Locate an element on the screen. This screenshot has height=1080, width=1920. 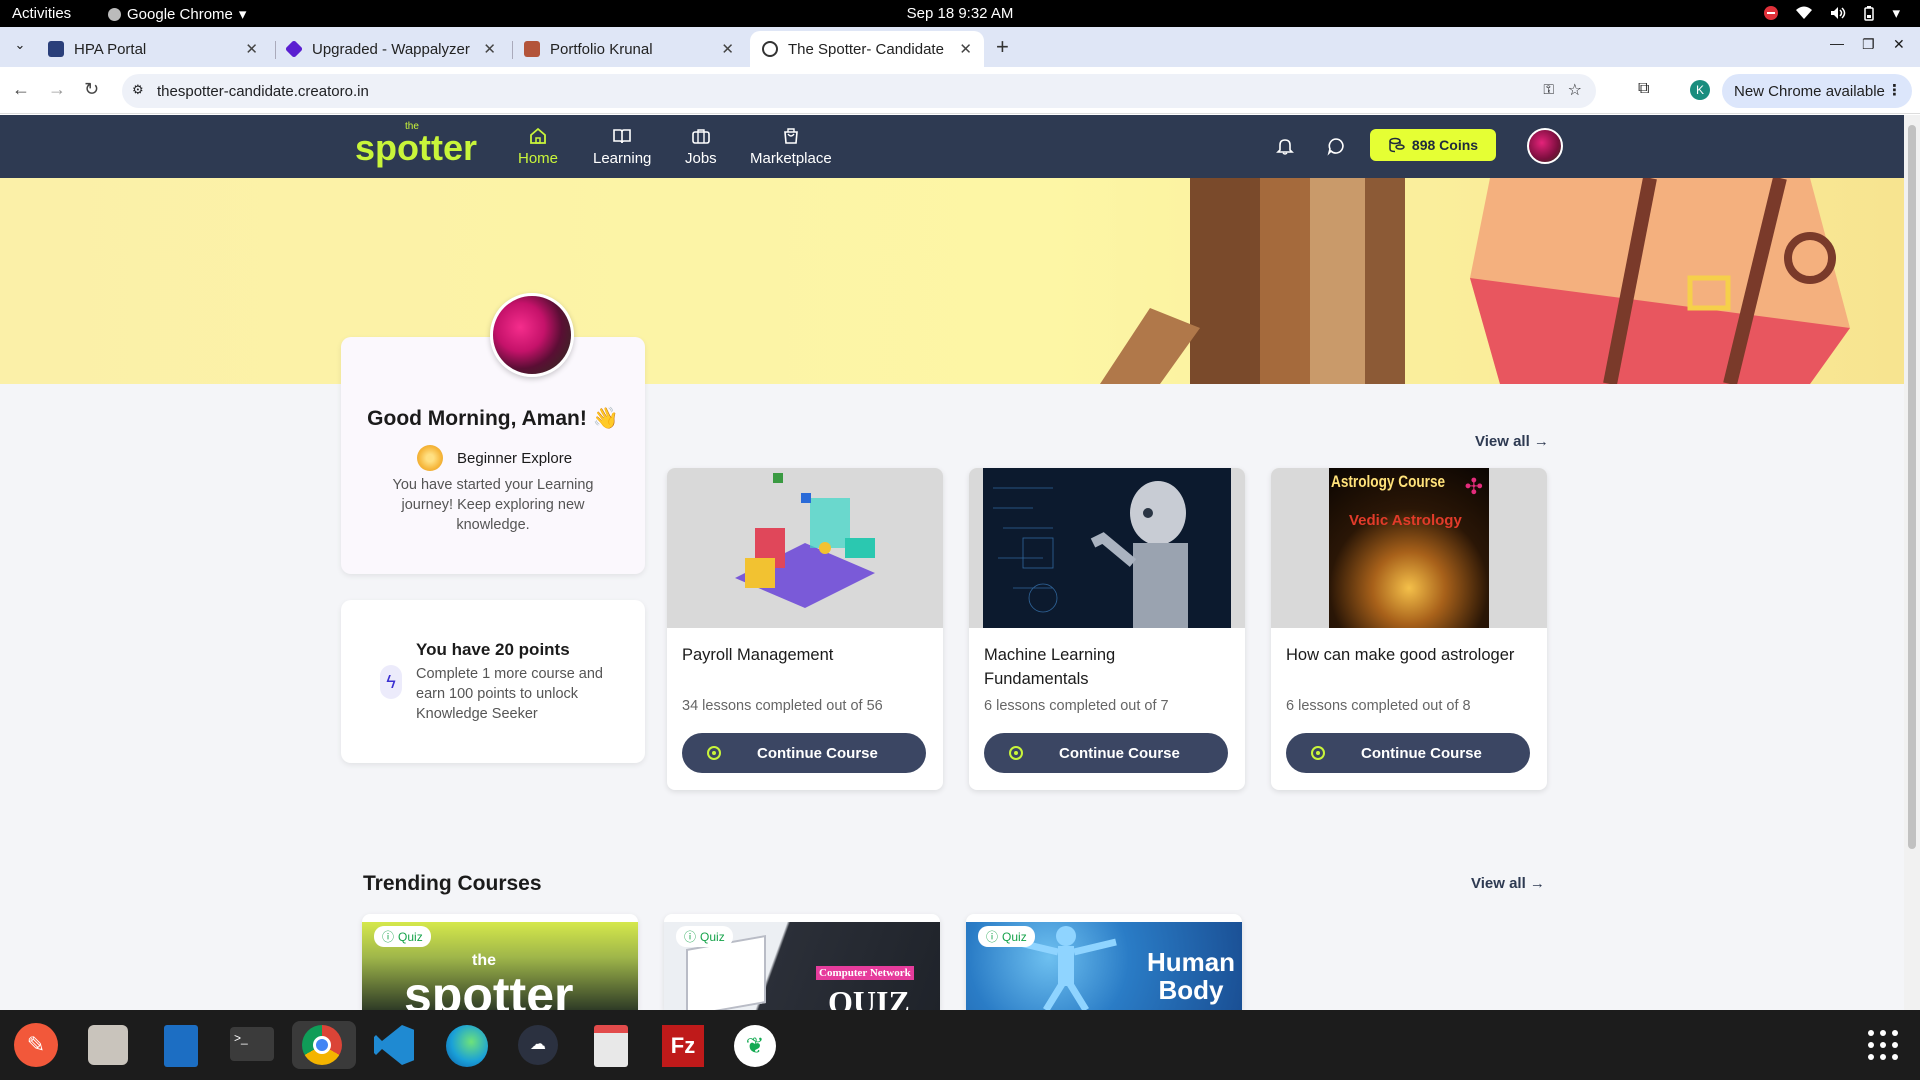
tab-title: Portfolio Krunal is located at coordinates (601, 49).